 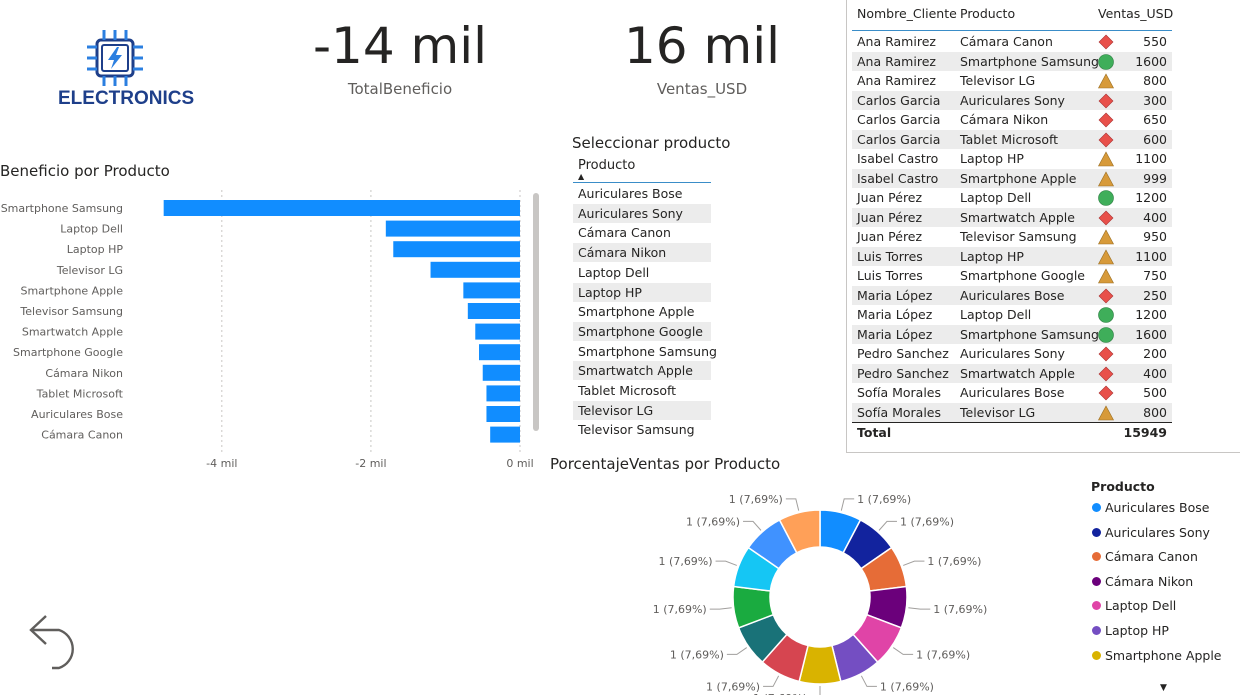 I want to click on table-row: Luis Torres Smartphone Google 750, so click(x=1012, y=276).